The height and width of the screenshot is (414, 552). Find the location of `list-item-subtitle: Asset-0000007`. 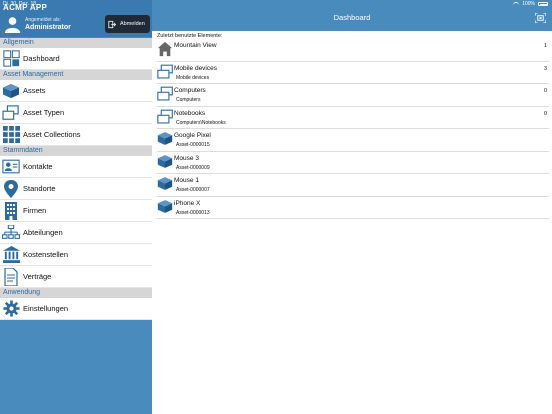

list-item-subtitle: Asset-0000007 is located at coordinates (193, 190).